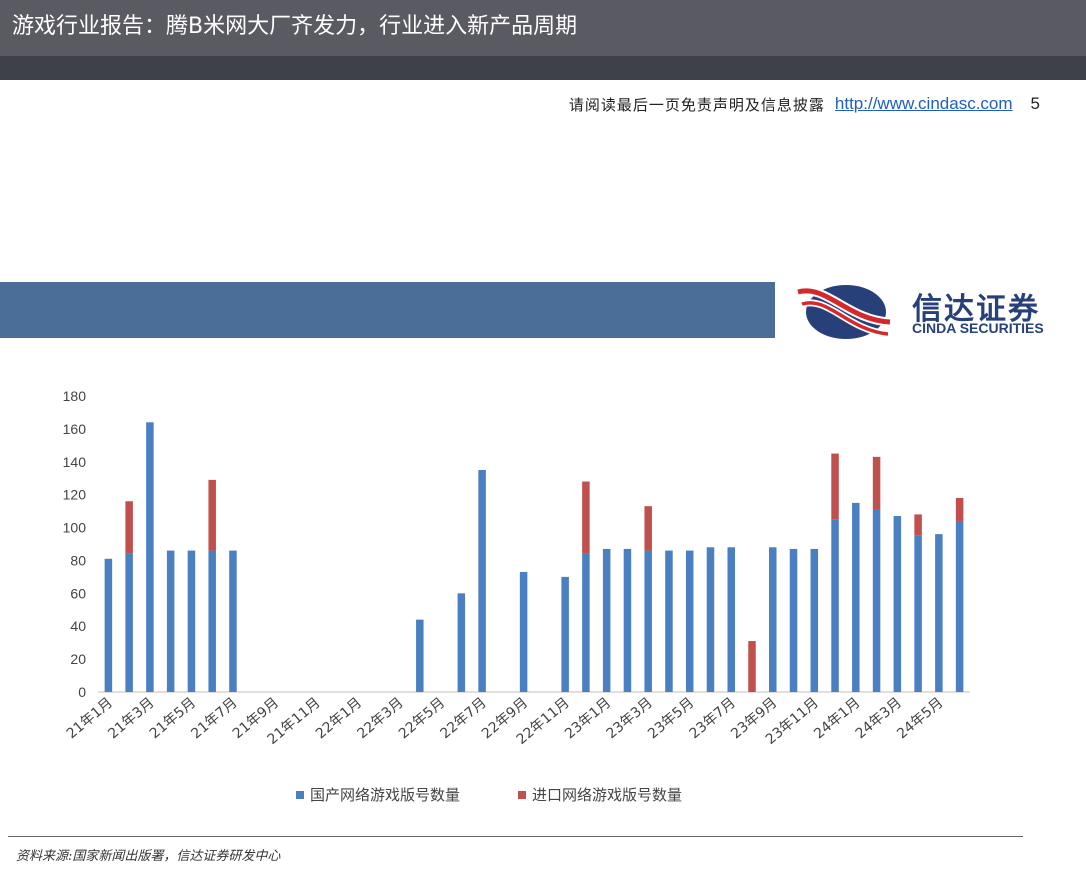 The image size is (1086, 889). I want to click on x-tick-label: 21年3月, so click(131, 718).